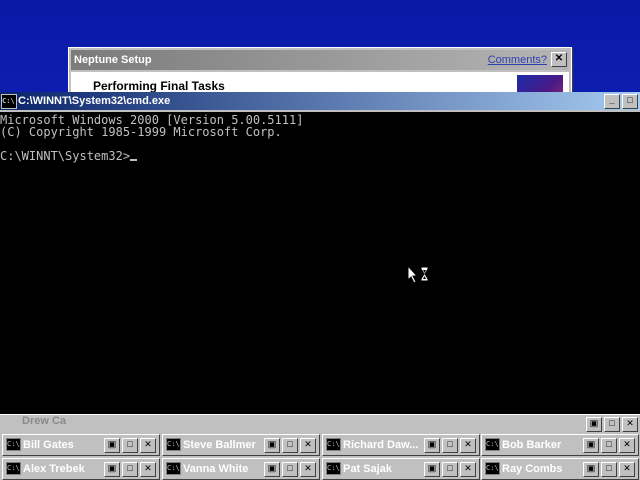 This screenshot has height=480, width=640. What do you see at coordinates (612, 424) in the screenshot?
I see `strip-maximize-button: □` at bounding box center [612, 424].